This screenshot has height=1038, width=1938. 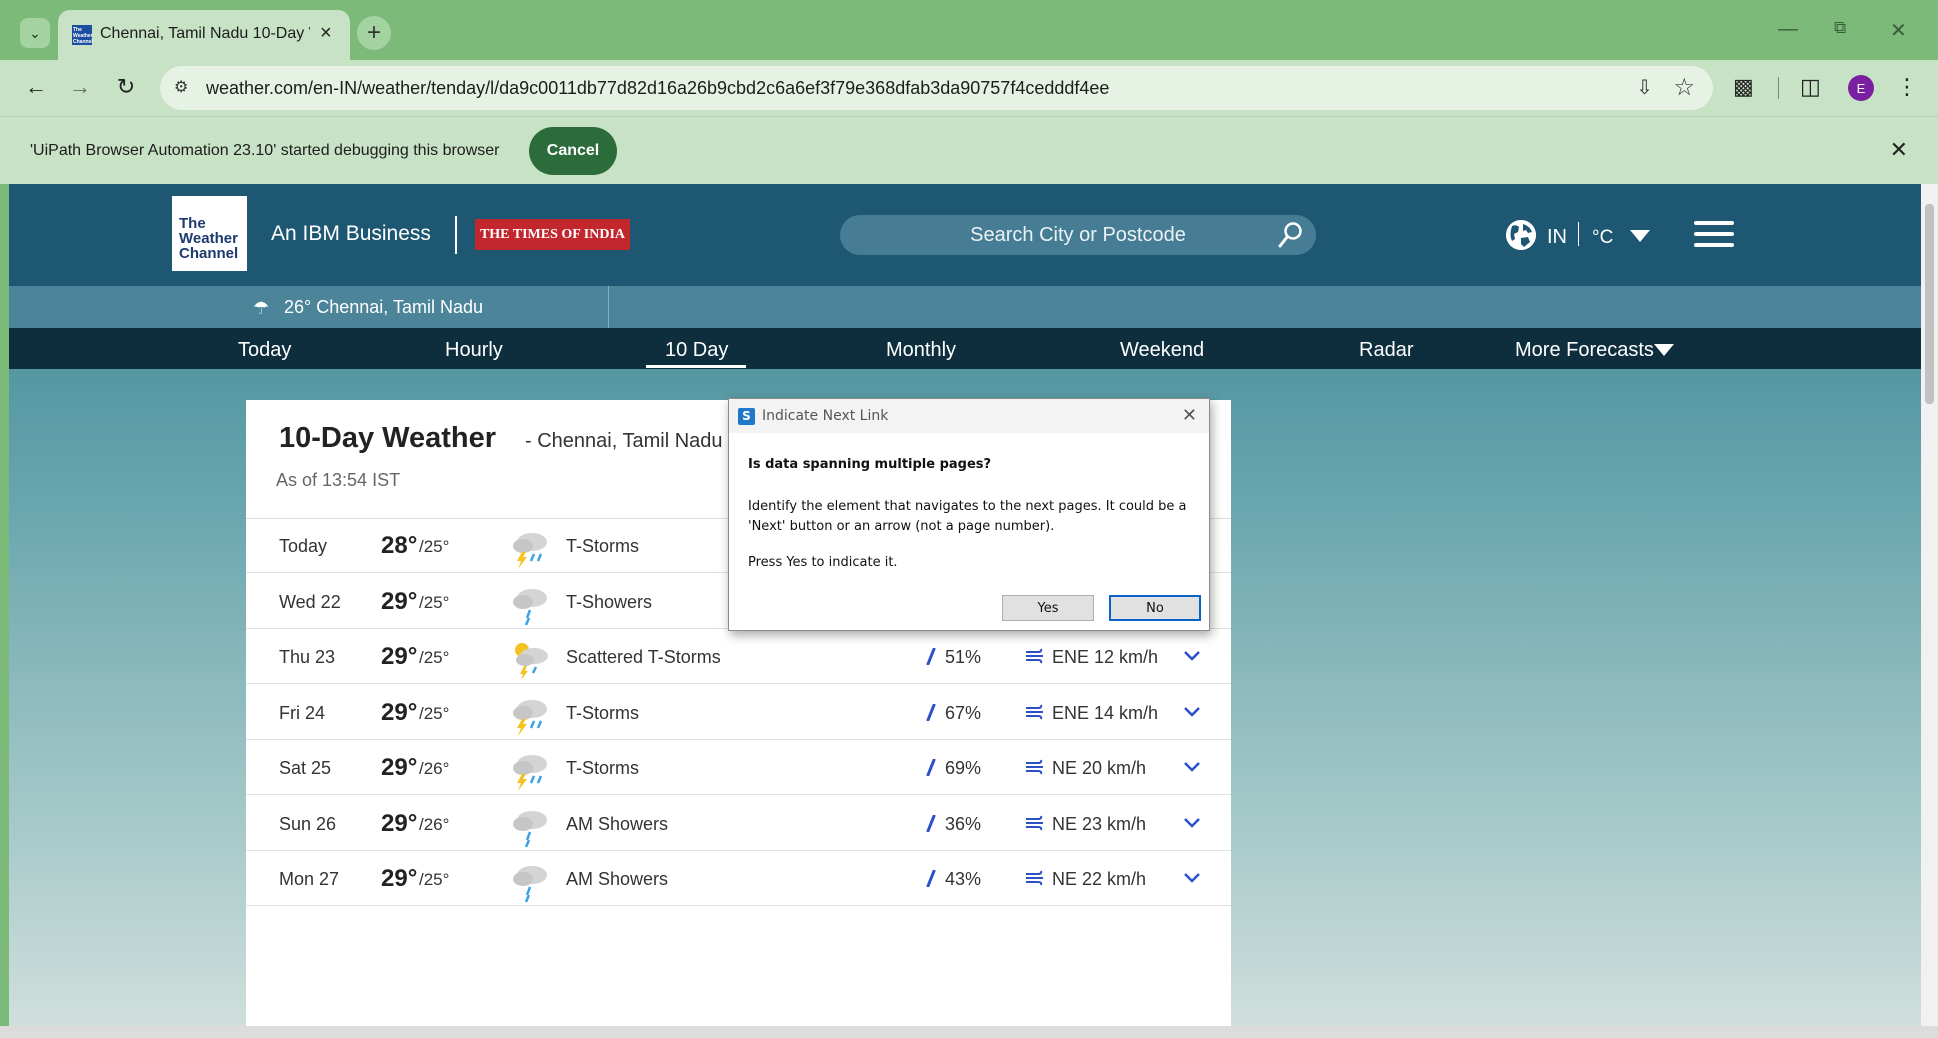 I want to click on wind-speed: NE 22 km/h, so click(x=1099, y=879).